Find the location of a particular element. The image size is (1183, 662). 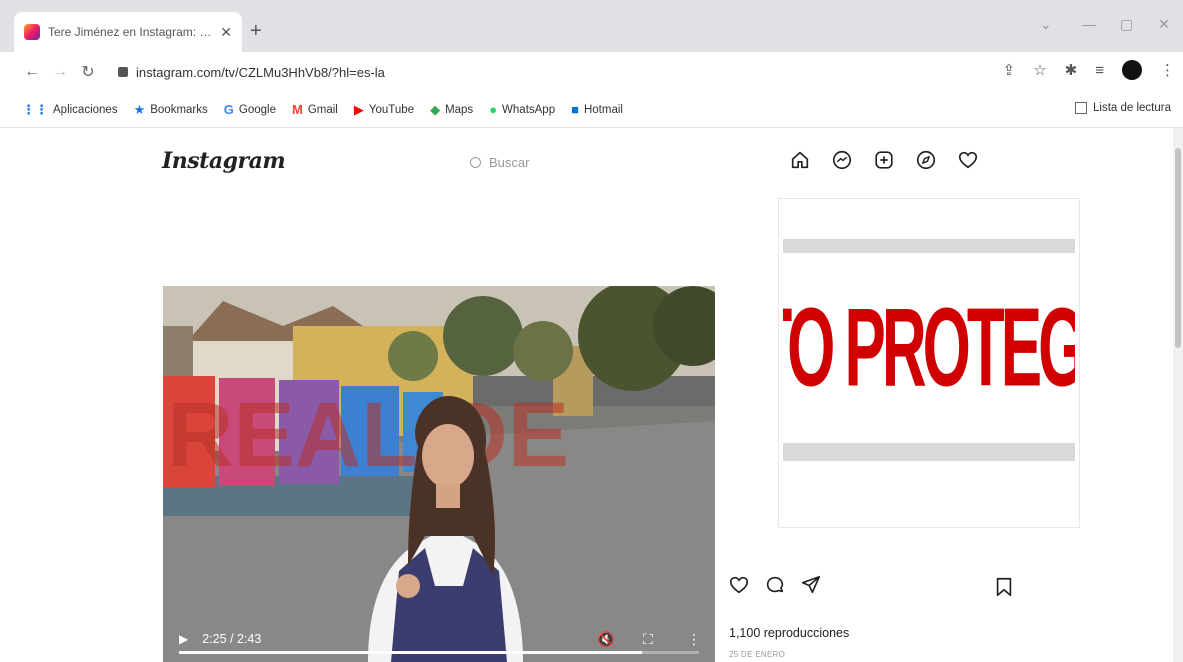

bookmark-gmail: M Gmail is located at coordinates (315, 109).